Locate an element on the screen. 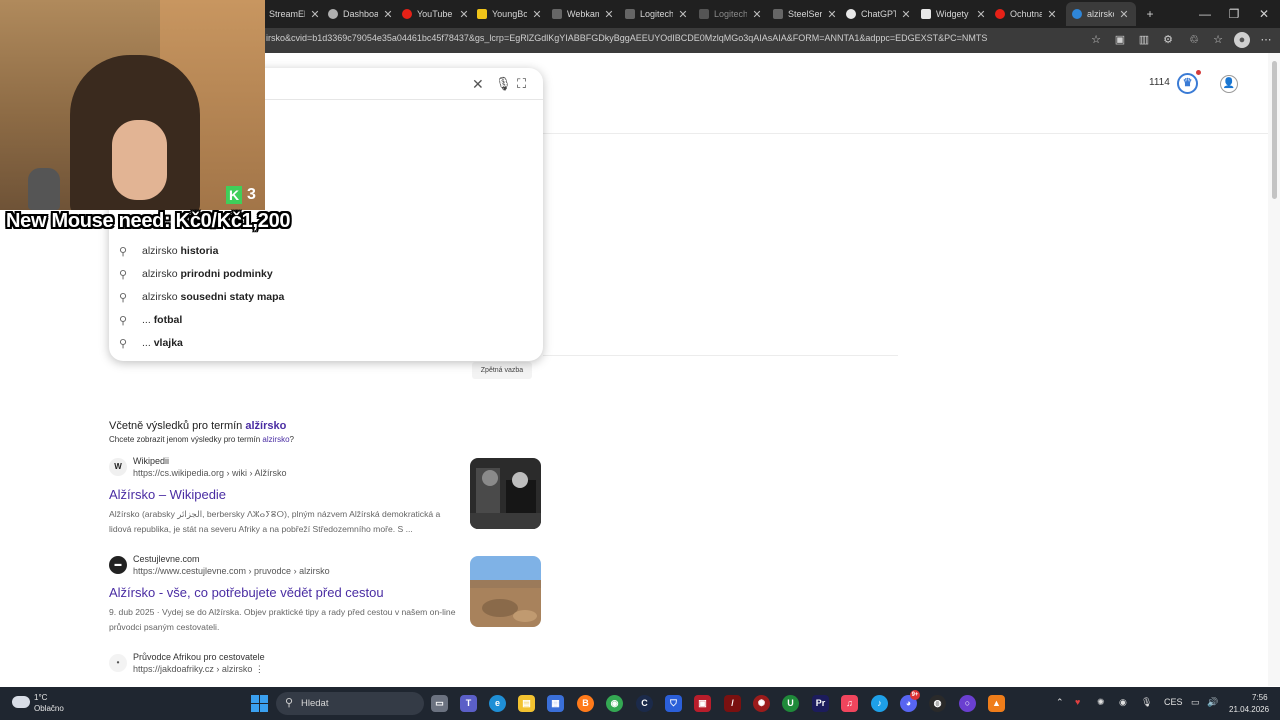 The height and width of the screenshot is (720, 1280). tab-webkamera: Webkame ✕ is located at coordinates (583, 14).